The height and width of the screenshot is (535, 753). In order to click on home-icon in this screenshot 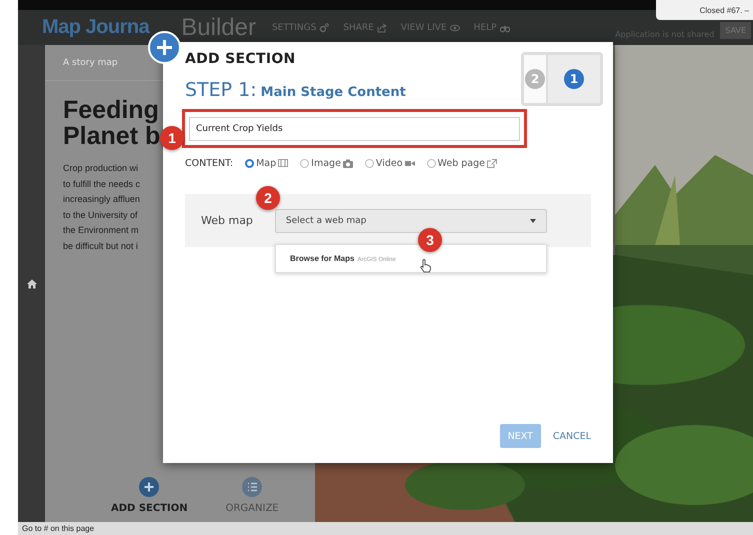, I will do `click(31, 283)`.